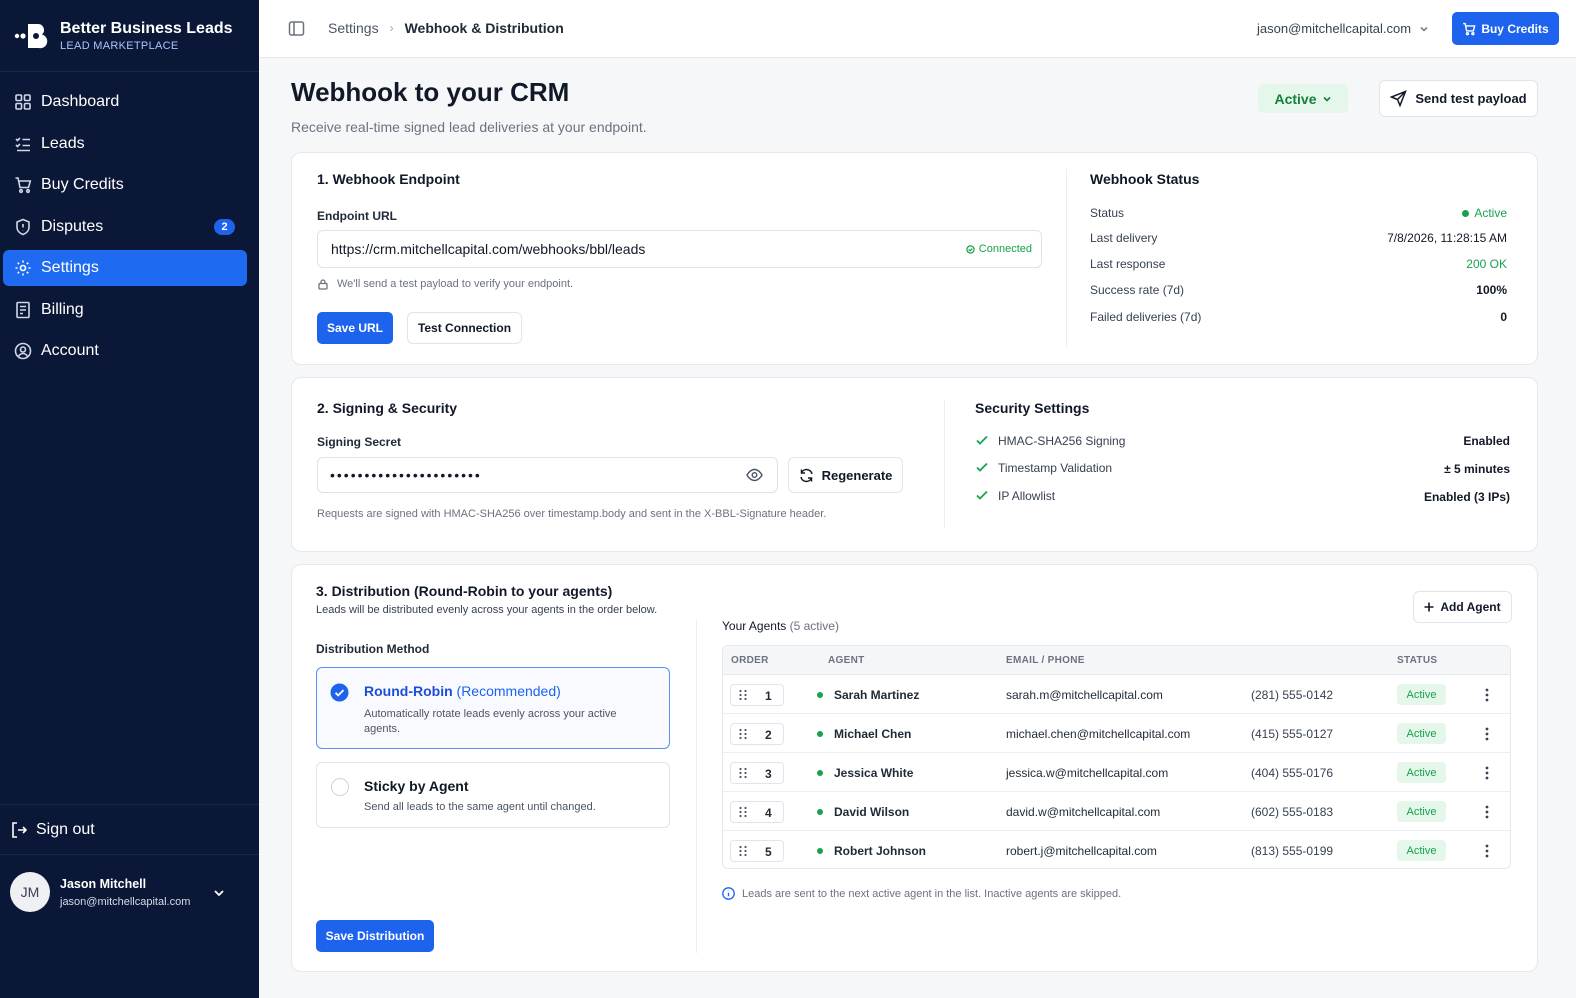  Describe the element at coordinates (846, 660) in the screenshot. I see `col-agent: AGENT` at that location.